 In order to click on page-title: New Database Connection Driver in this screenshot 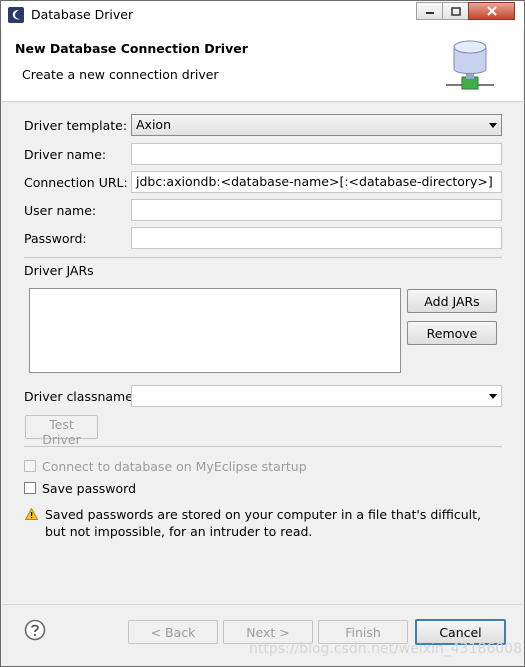, I will do `click(131, 48)`.